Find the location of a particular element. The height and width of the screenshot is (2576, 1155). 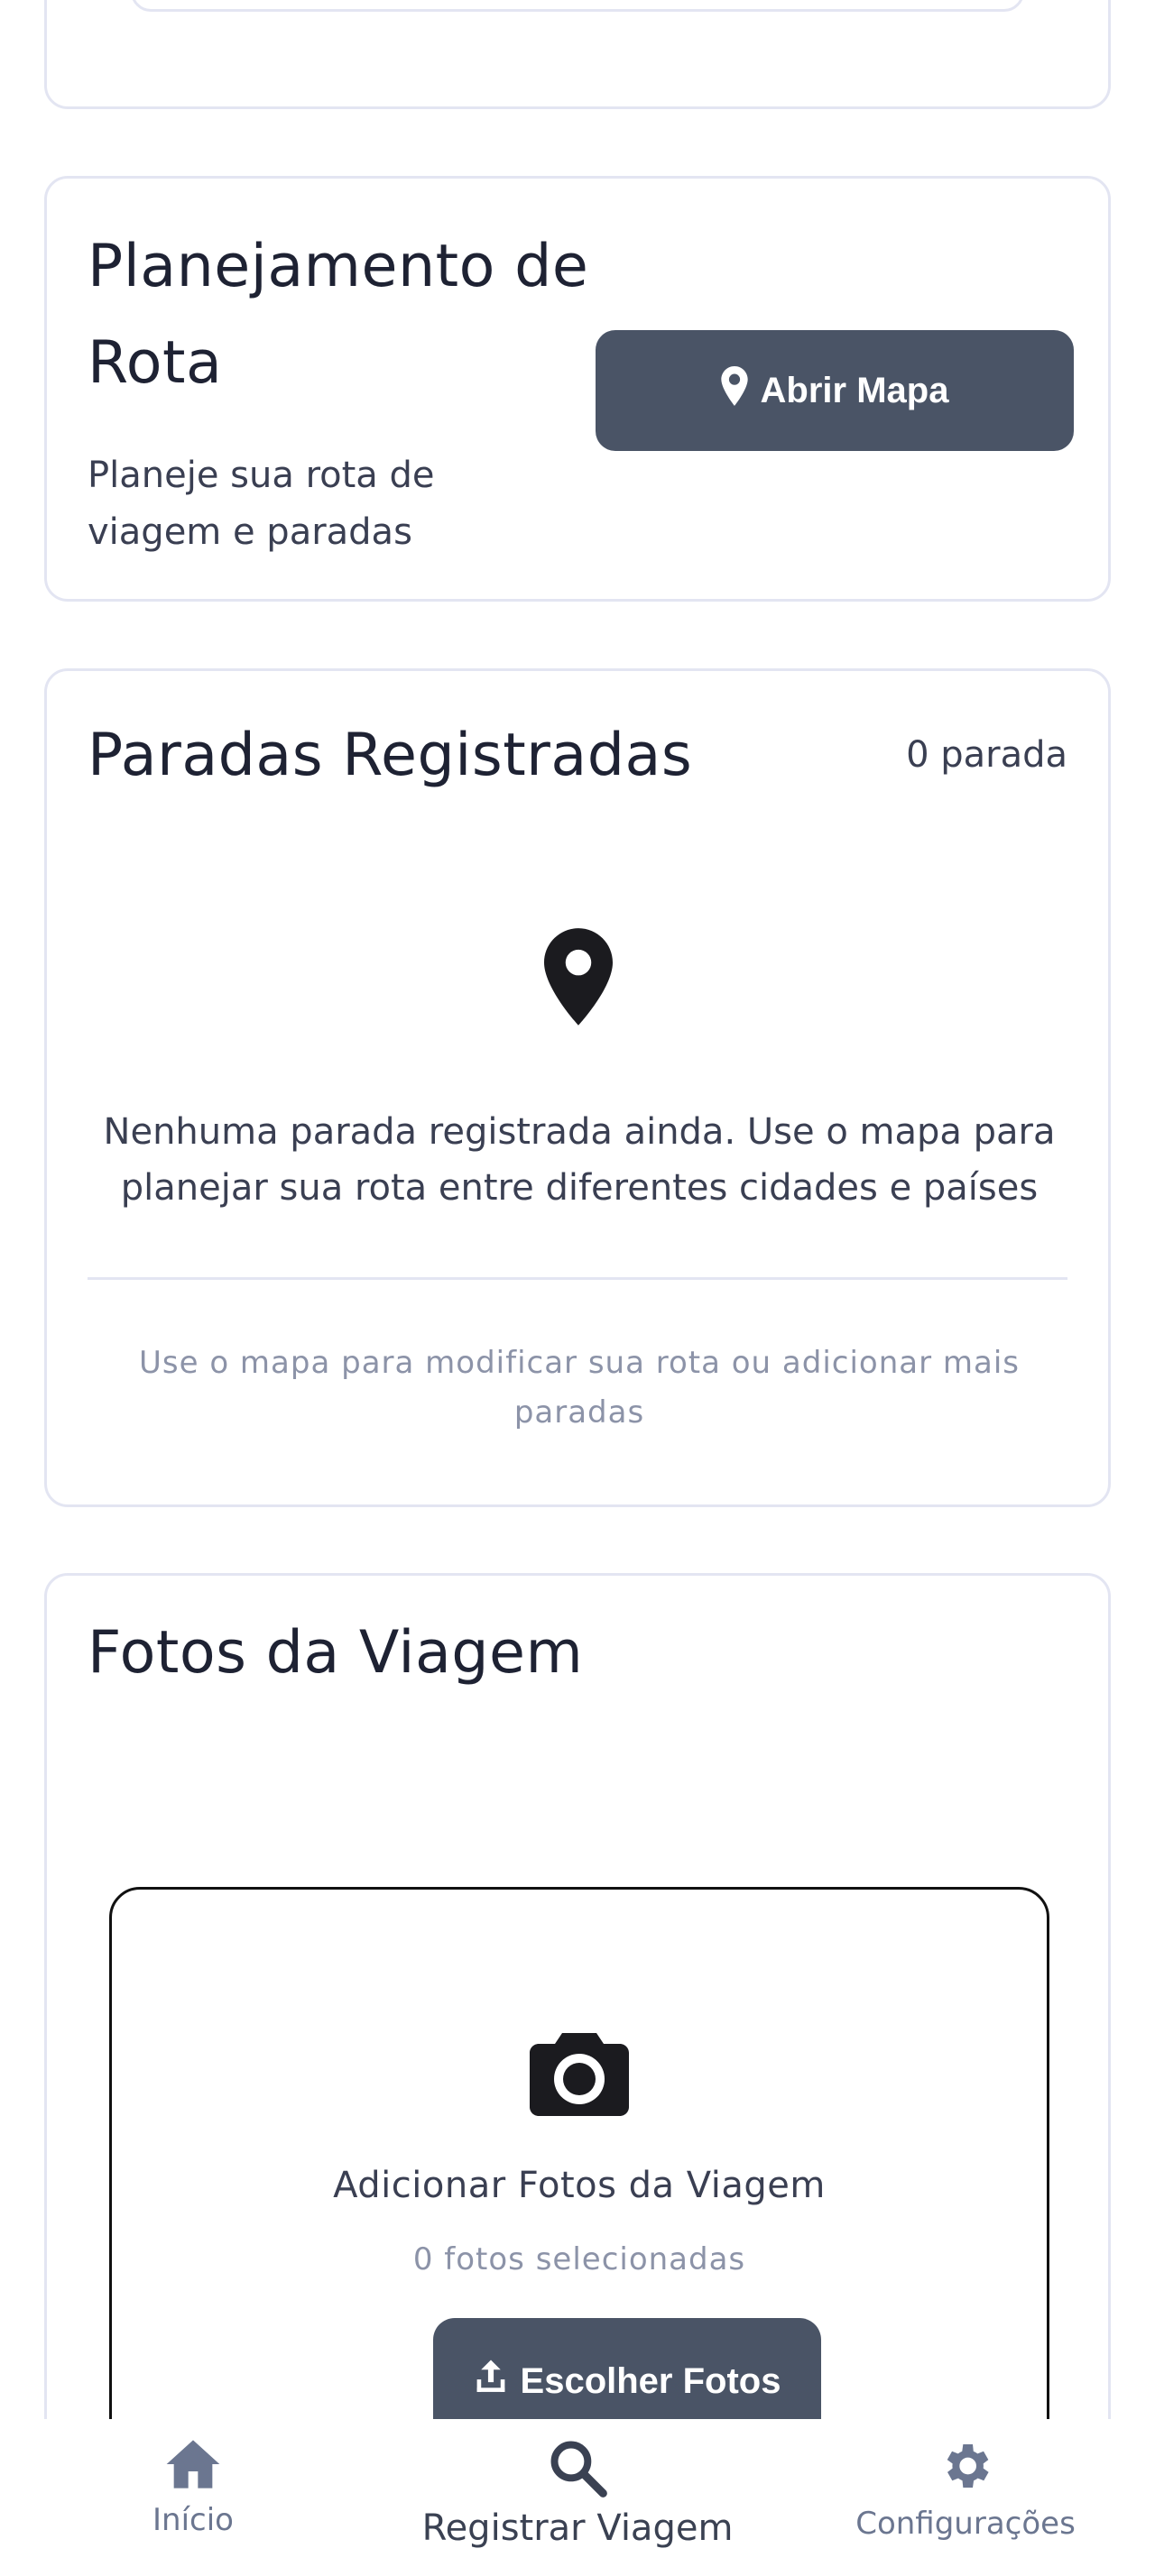

selected-photos-count: 0 fotos selecionadas is located at coordinates (579, 2259).